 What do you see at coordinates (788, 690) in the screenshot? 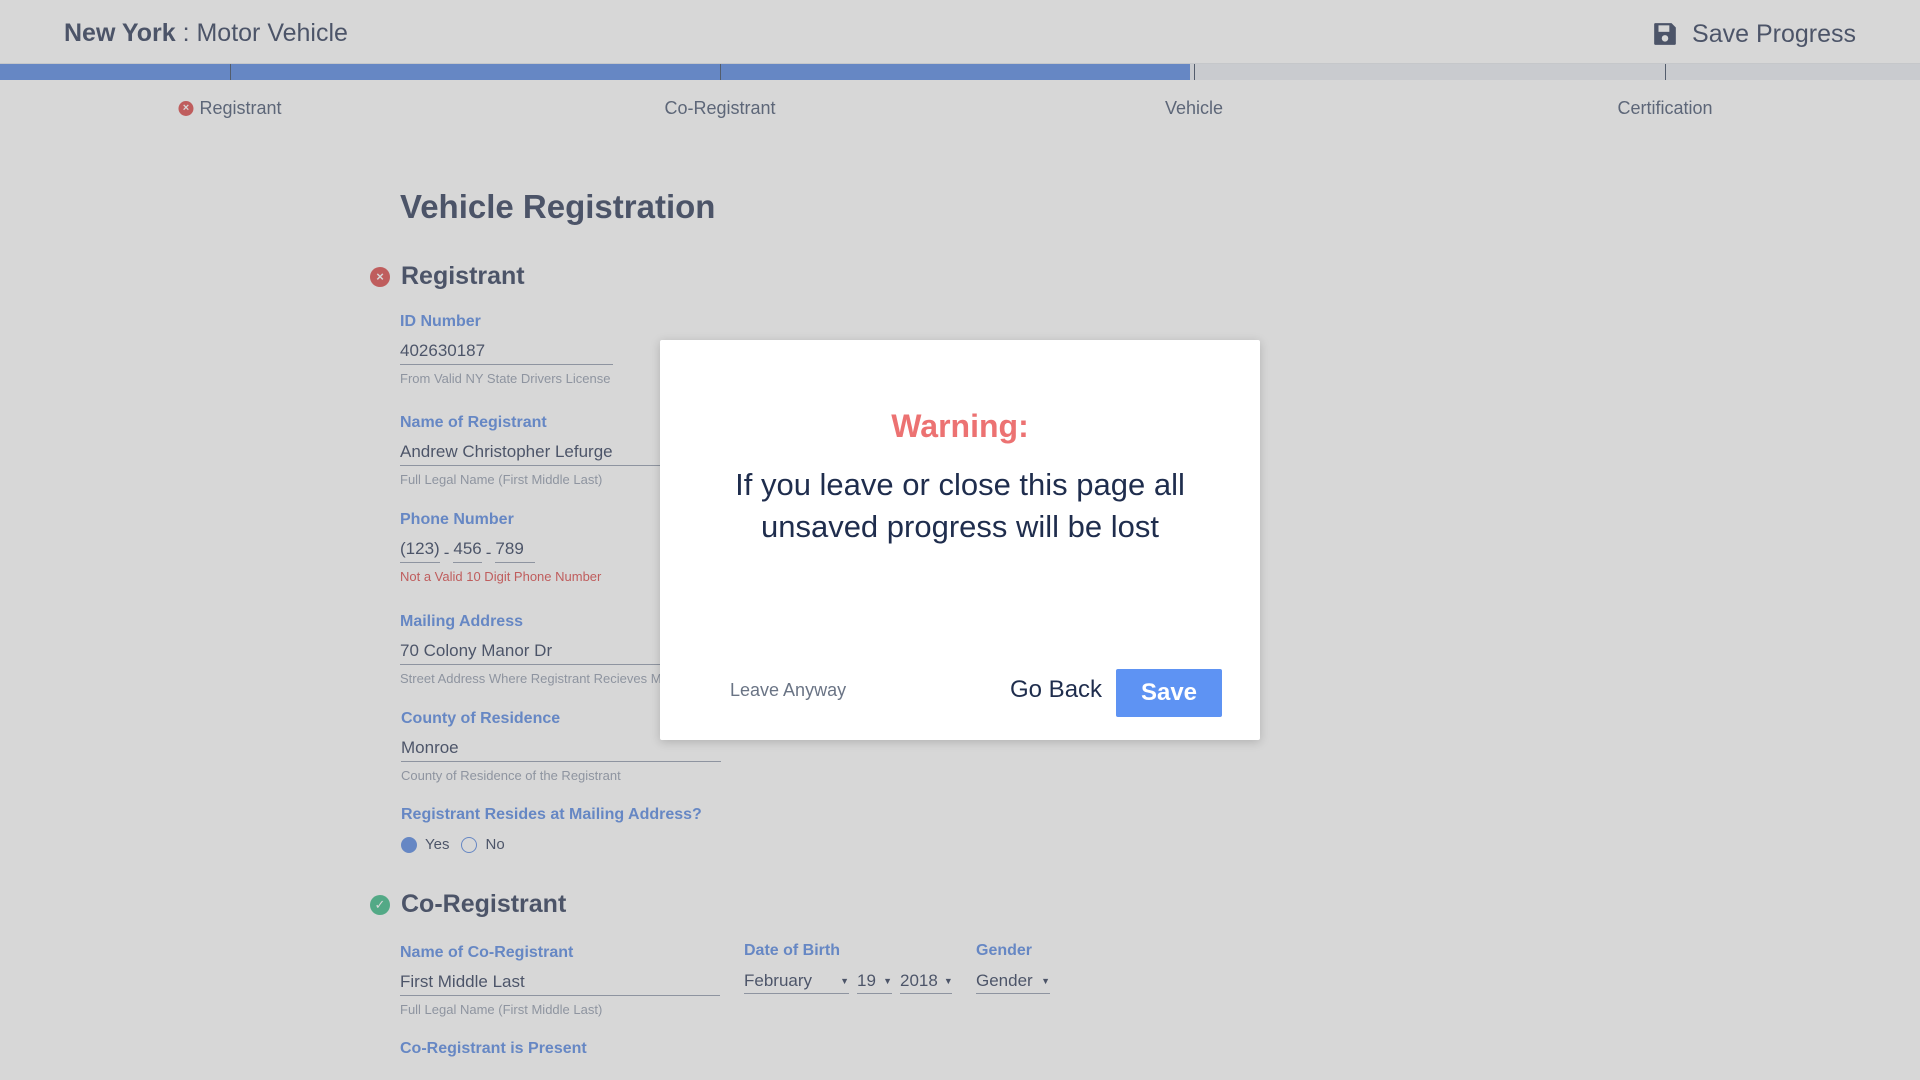
I see `leave-anyway-link: Leave Anyway` at bounding box center [788, 690].